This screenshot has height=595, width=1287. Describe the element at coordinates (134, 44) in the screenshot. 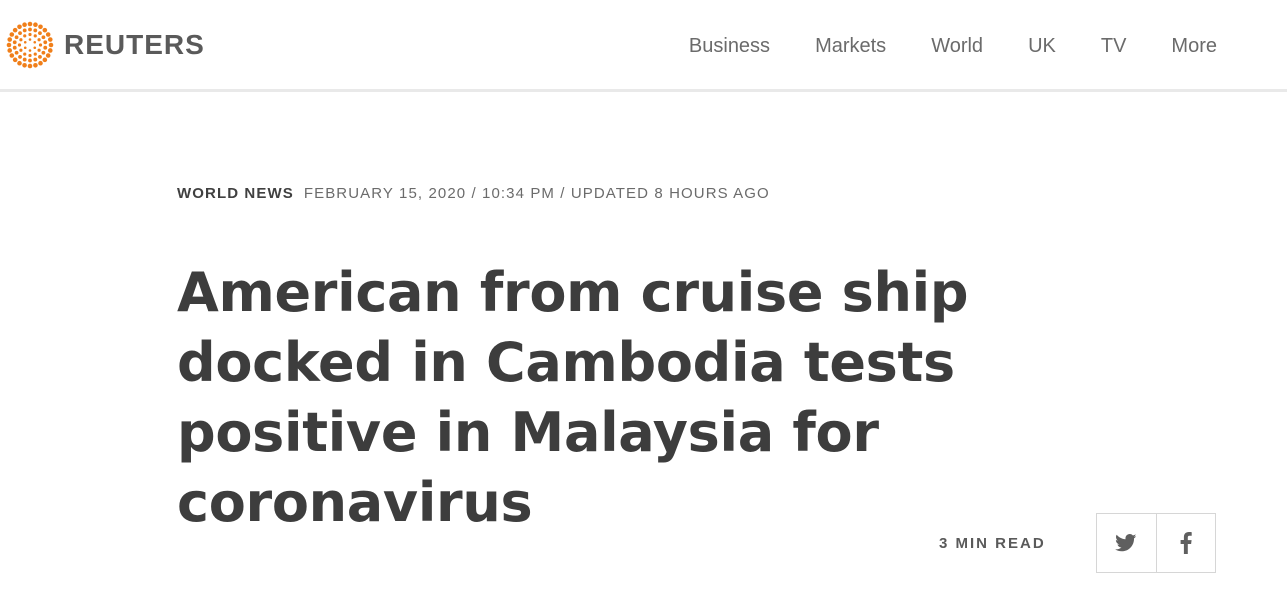

I see `brand-name: REUTERS` at that location.